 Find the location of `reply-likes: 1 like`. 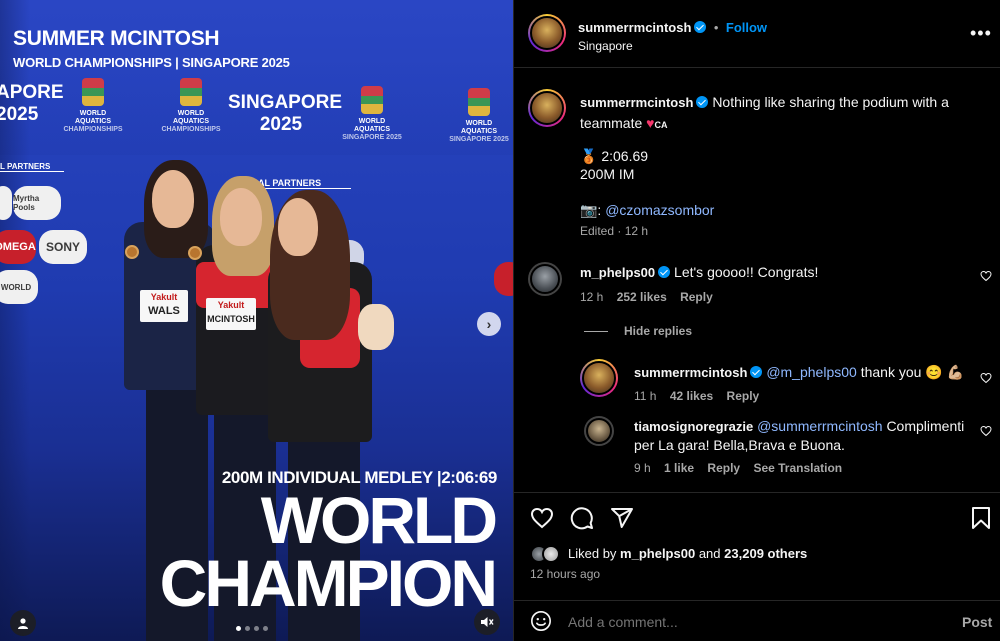

reply-likes: 1 like is located at coordinates (679, 468).